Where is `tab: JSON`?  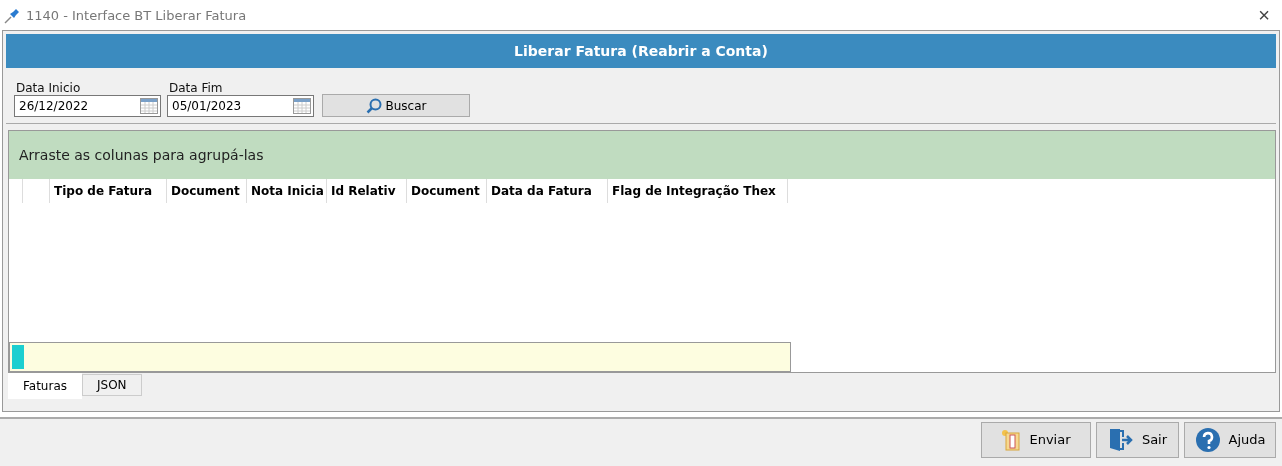 tab: JSON is located at coordinates (112, 385).